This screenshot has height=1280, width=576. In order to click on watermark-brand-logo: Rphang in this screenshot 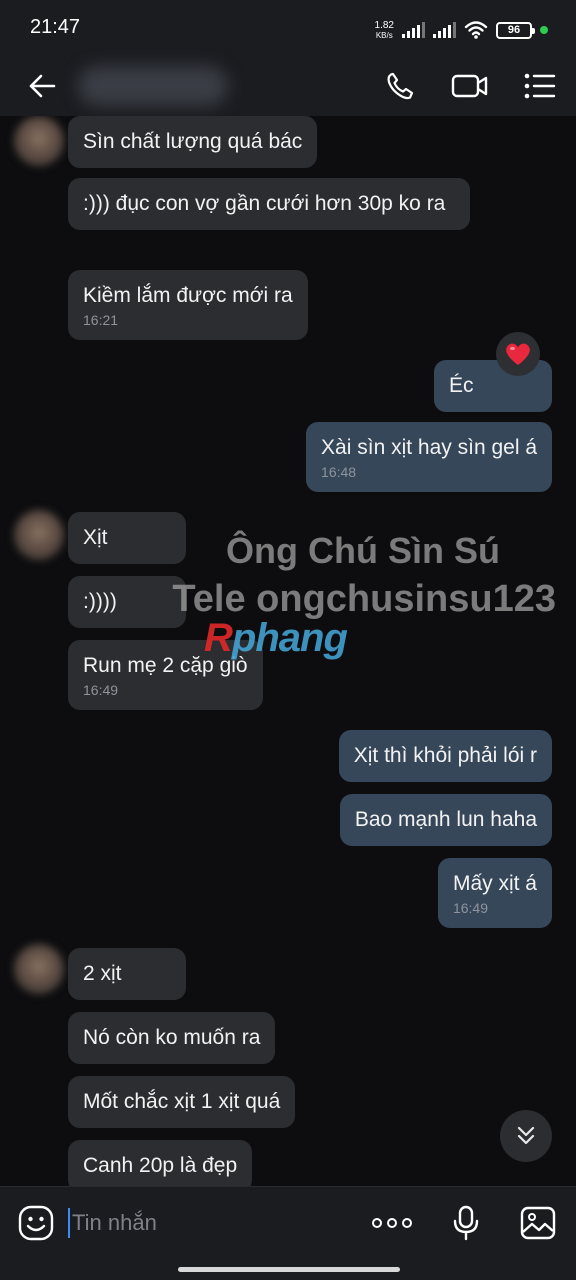, I will do `click(276, 638)`.